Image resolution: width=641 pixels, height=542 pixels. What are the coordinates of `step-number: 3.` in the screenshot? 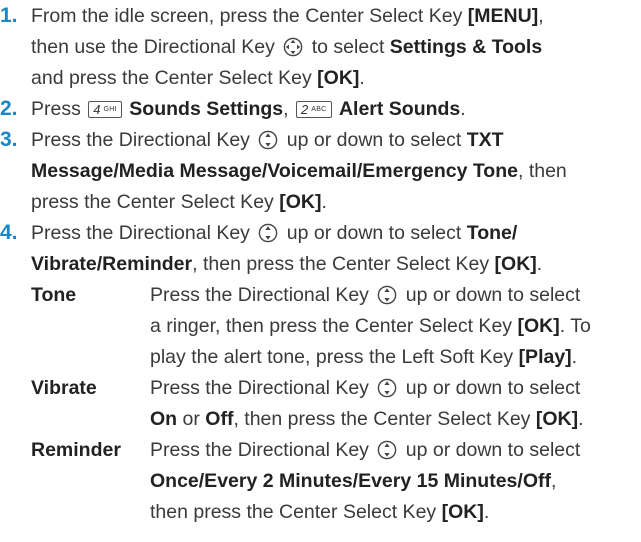 It's located at (9, 139).